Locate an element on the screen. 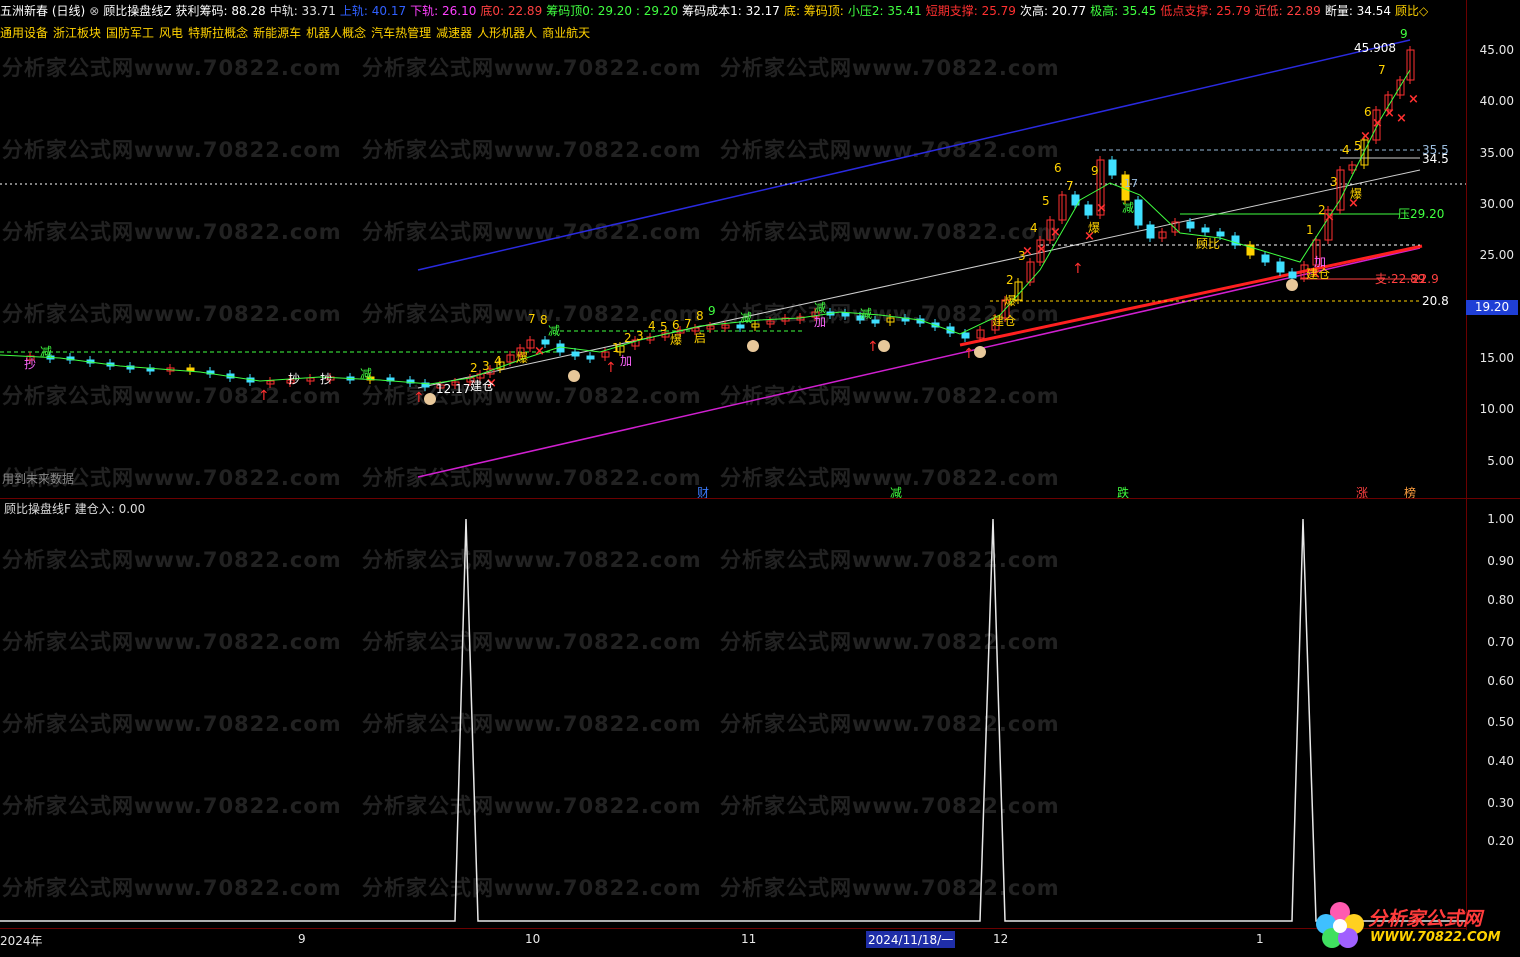  brand-name: 分析家公式网 is located at coordinates (1425, 919).